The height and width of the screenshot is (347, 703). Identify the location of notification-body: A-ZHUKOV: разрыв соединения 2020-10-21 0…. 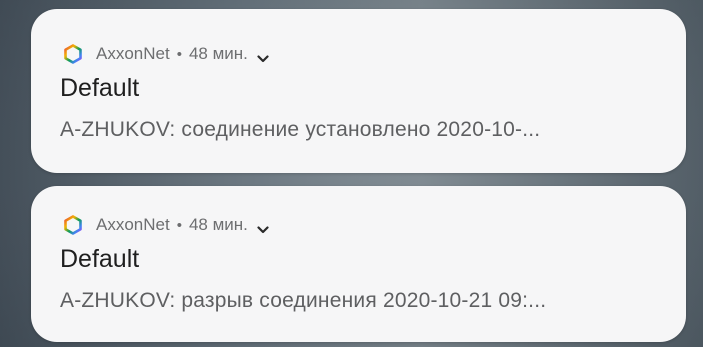
(303, 300).